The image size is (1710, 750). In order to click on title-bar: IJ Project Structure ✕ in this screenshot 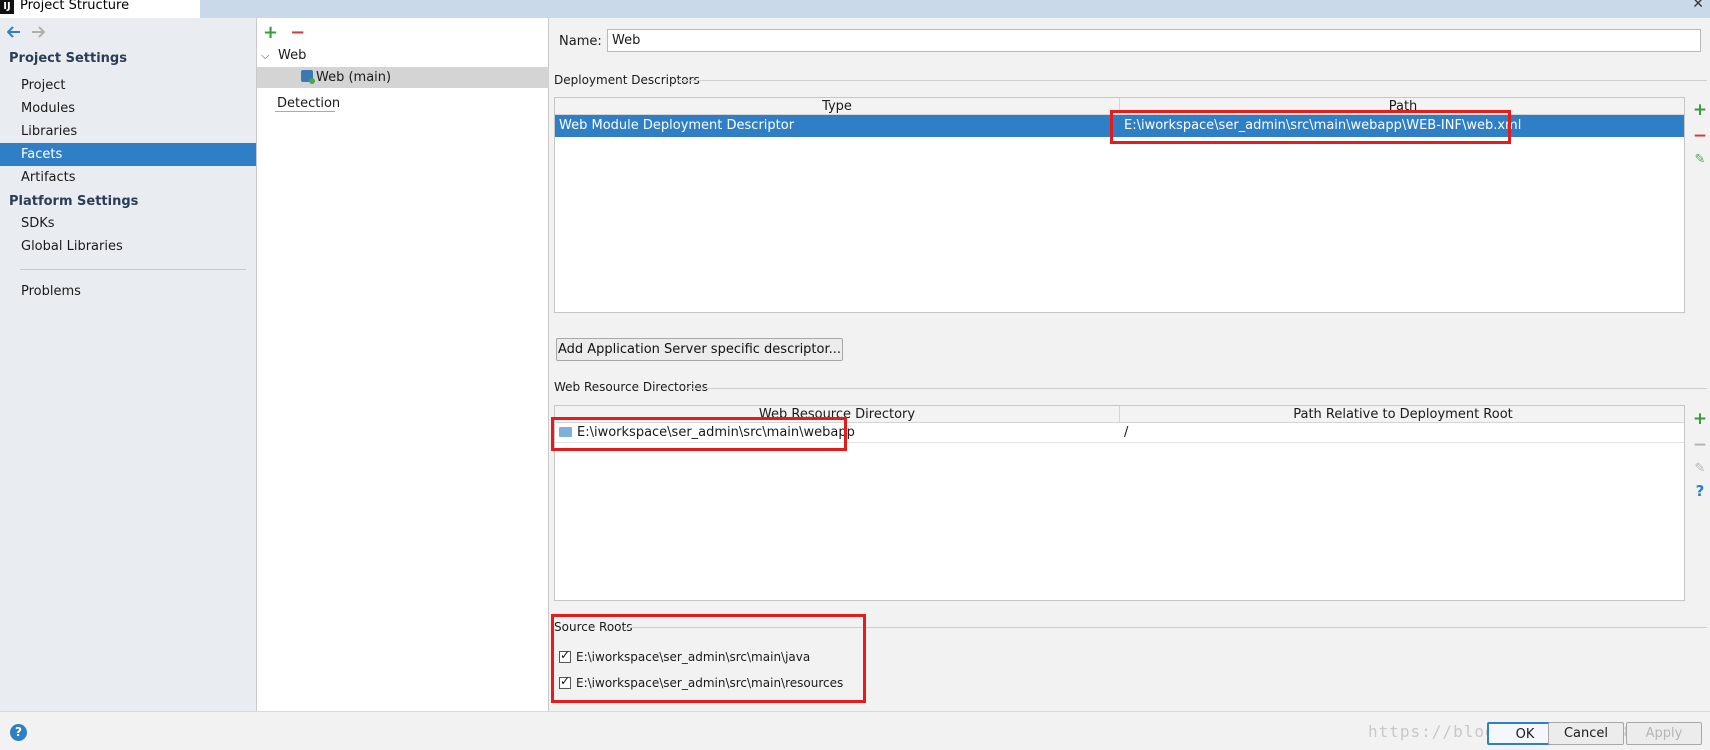, I will do `click(855, 9)`.